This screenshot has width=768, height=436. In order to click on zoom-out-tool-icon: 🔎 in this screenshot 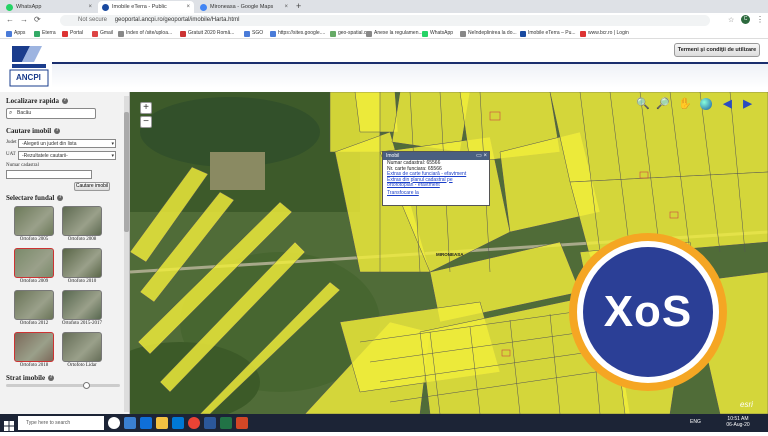, I will do `click(663, 104)`.